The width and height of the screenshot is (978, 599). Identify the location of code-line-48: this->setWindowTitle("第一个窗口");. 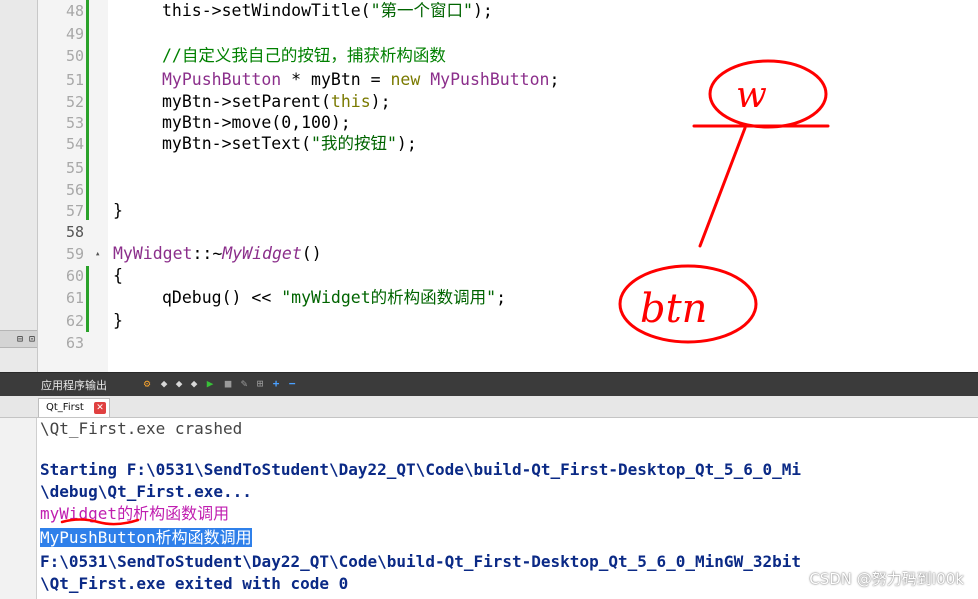
(327, 11).